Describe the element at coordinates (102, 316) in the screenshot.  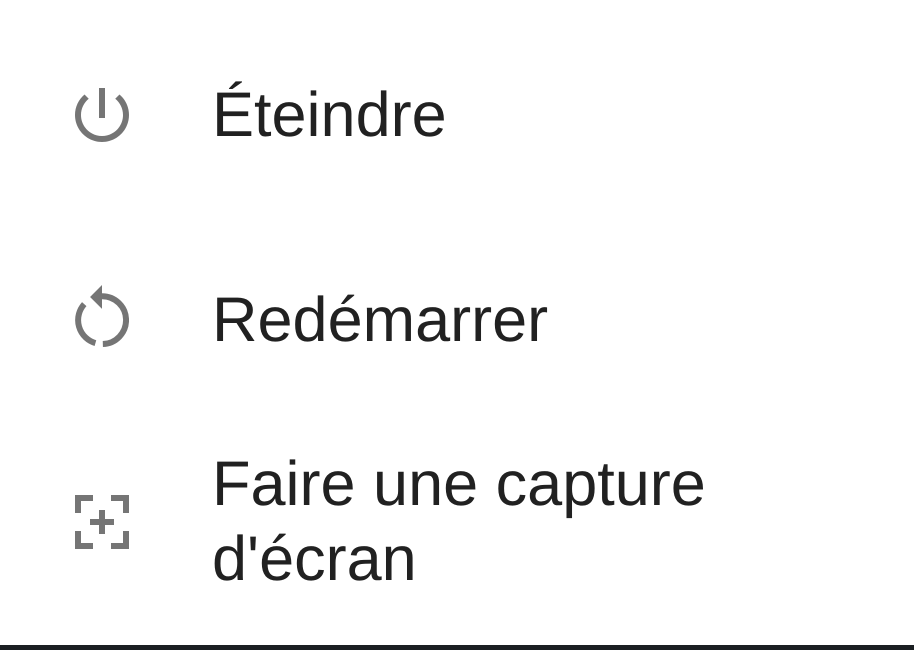
I see `restart-icon` at that location.